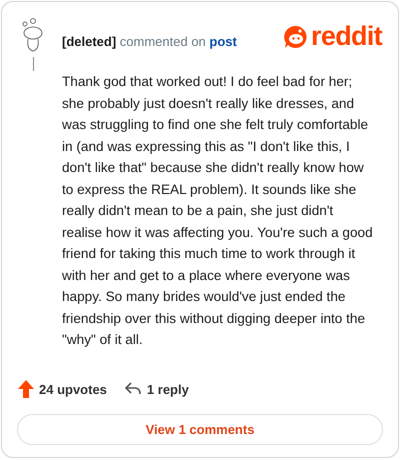 The width and height of the screenshot is (400, 460). Describe the element at coordinates (73, 389) in the screenshot. I see `upvote-count: 24 upvotes` at that location.